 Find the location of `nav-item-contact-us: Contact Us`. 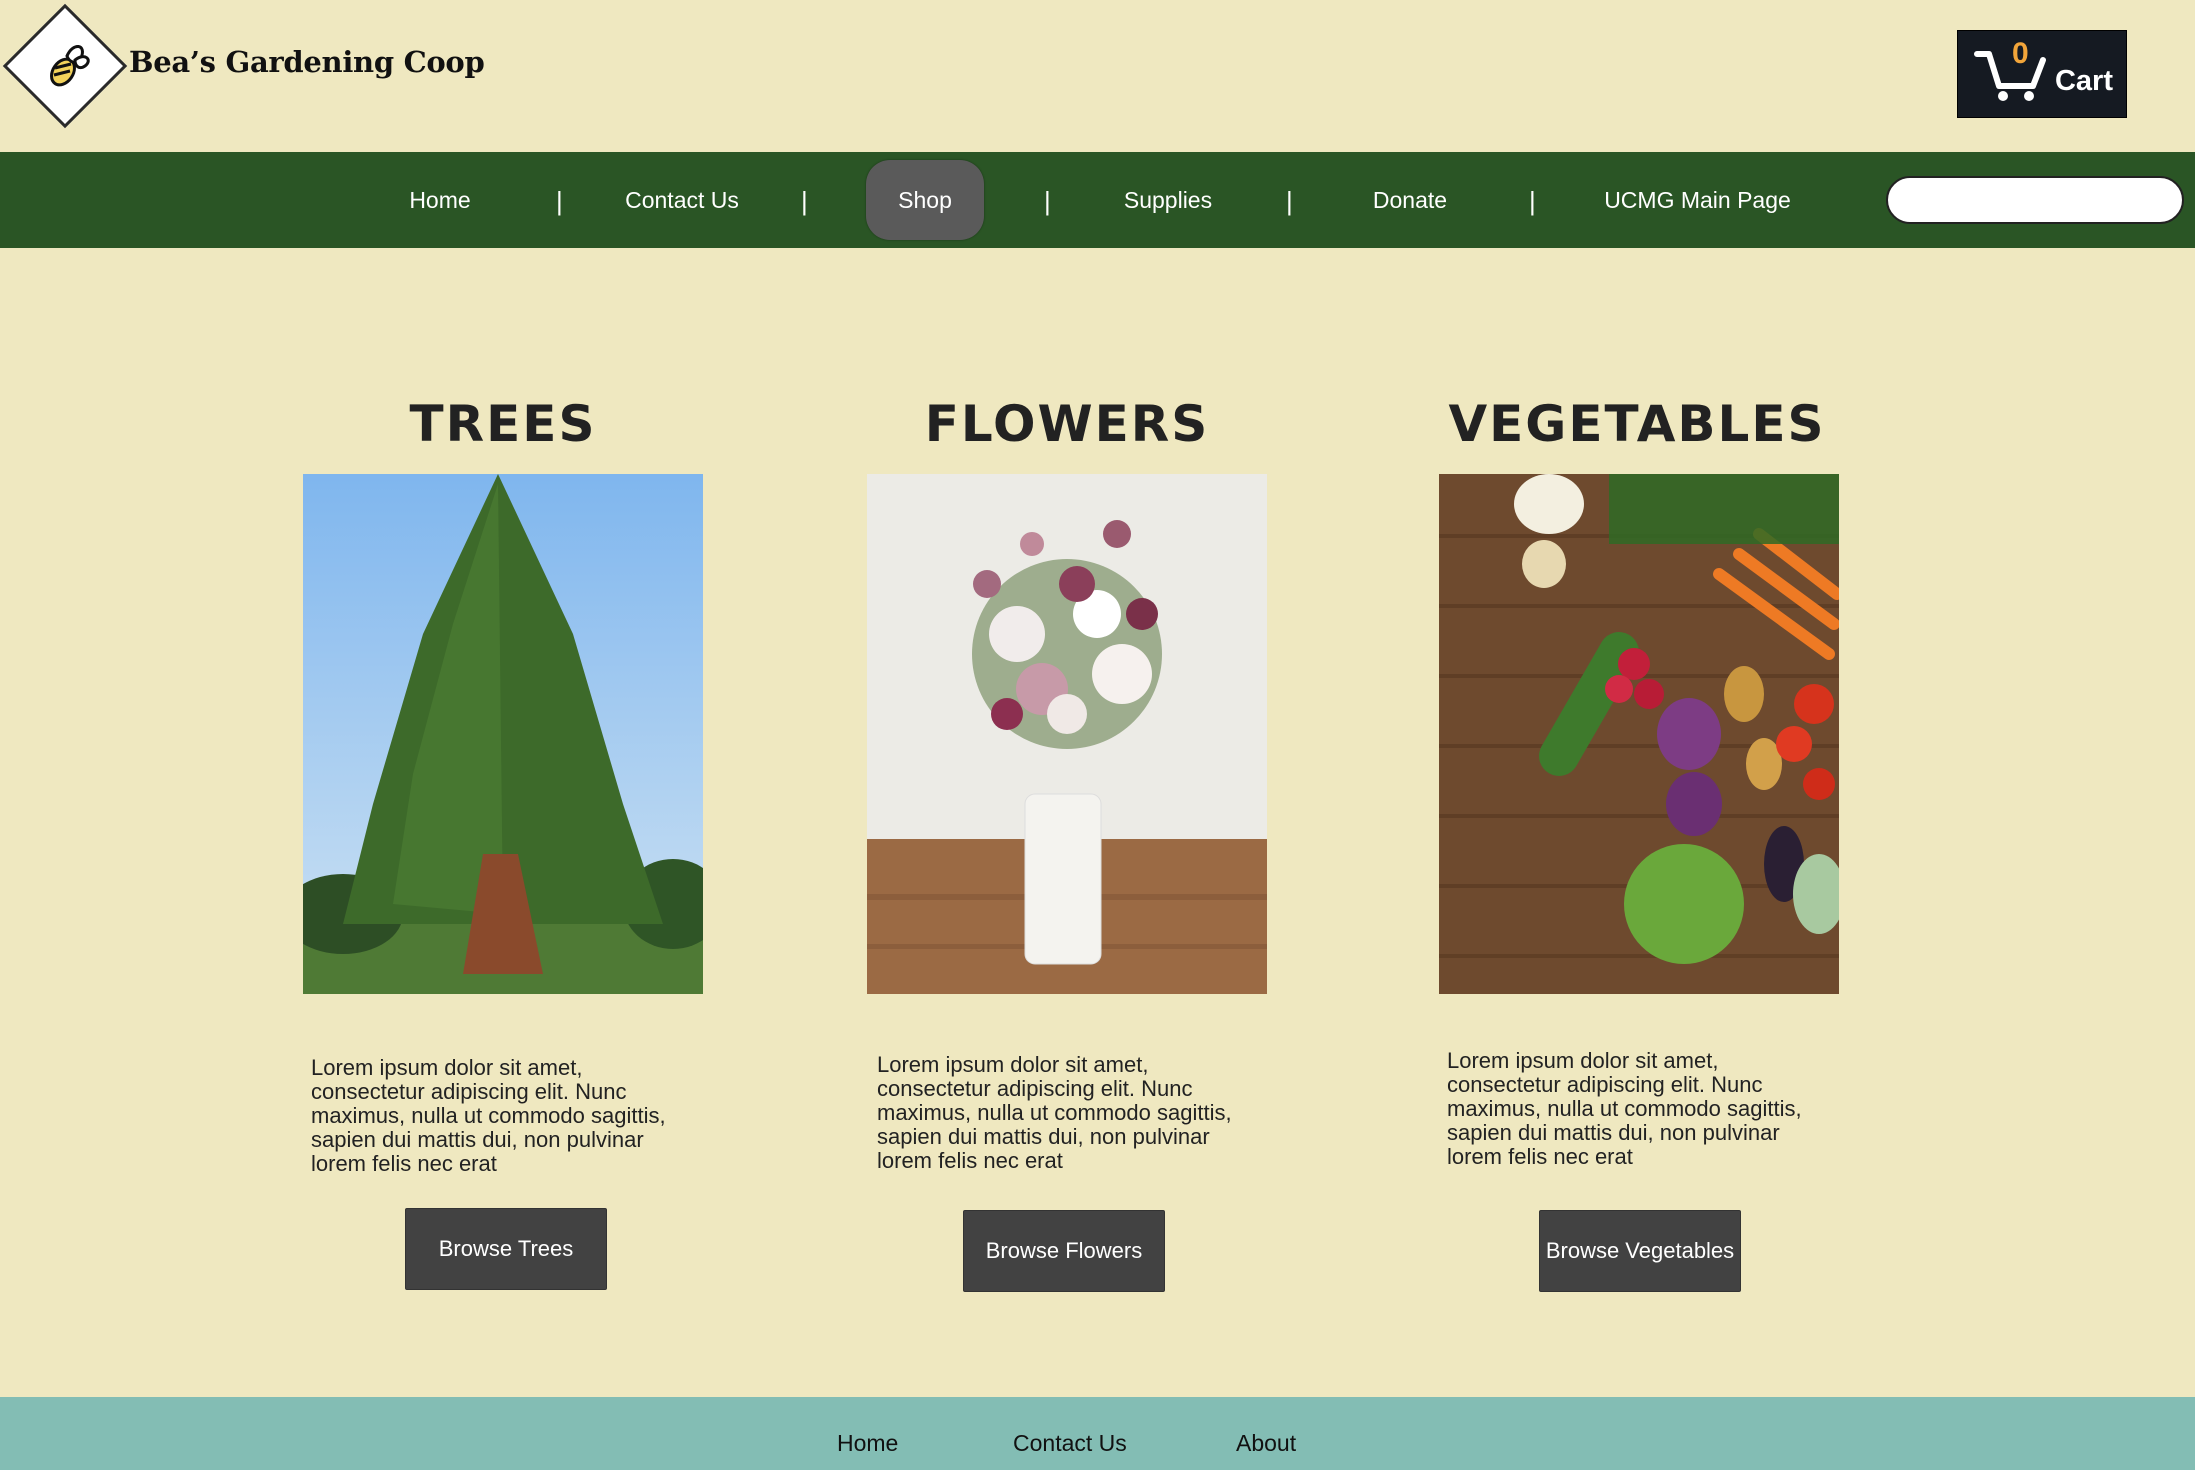

nav-item-contact-us: Contact Us is located at coordinates (682, 200).